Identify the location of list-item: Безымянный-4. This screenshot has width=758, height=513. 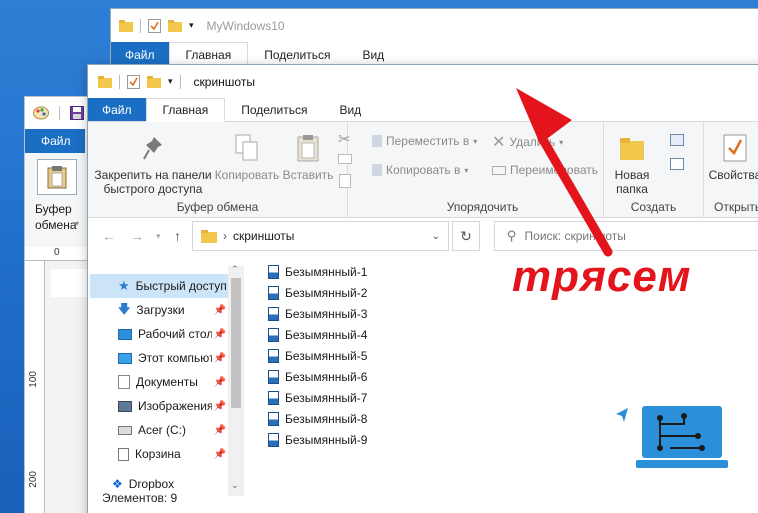
(317, 334).